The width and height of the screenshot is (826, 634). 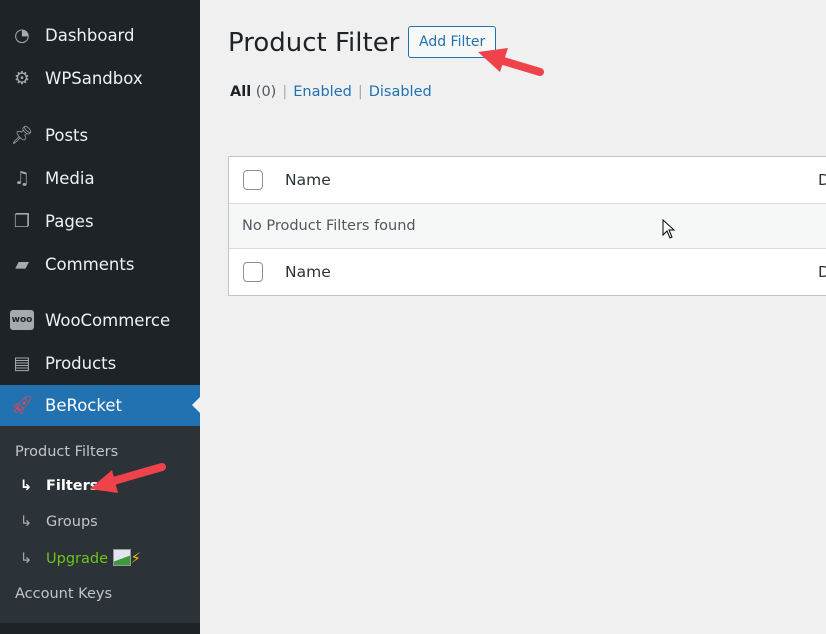 I want to click on submenu-upgrade: ↳ Upgrade ⚡, so click(x=80, y=558).